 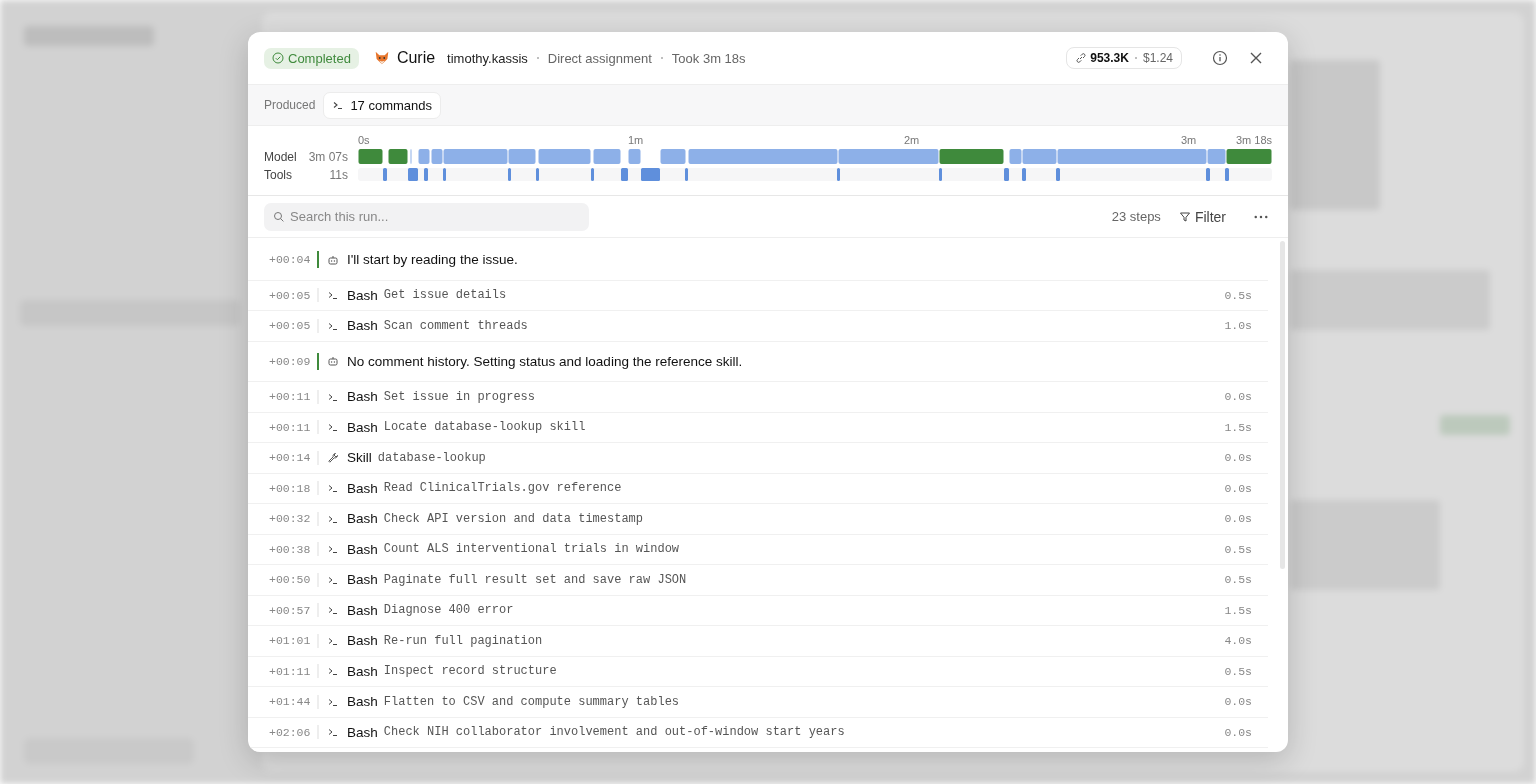 What do you see at coordinates (1253, 140) in the screenshot?
I see `timeline-tick-label: 3m 18s` at bounding box center [1253, 140].